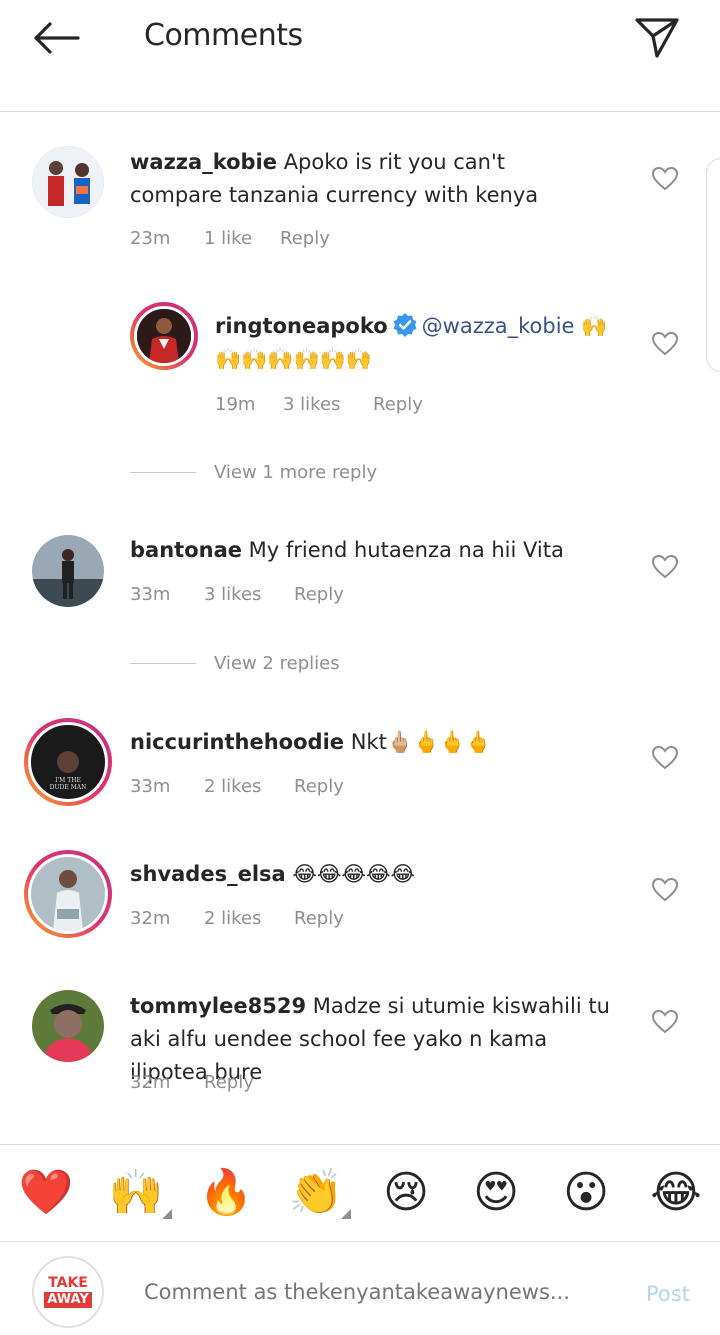  I want to click on comment-body: My friend hutaenza na hii Vita, so click(406, 550).